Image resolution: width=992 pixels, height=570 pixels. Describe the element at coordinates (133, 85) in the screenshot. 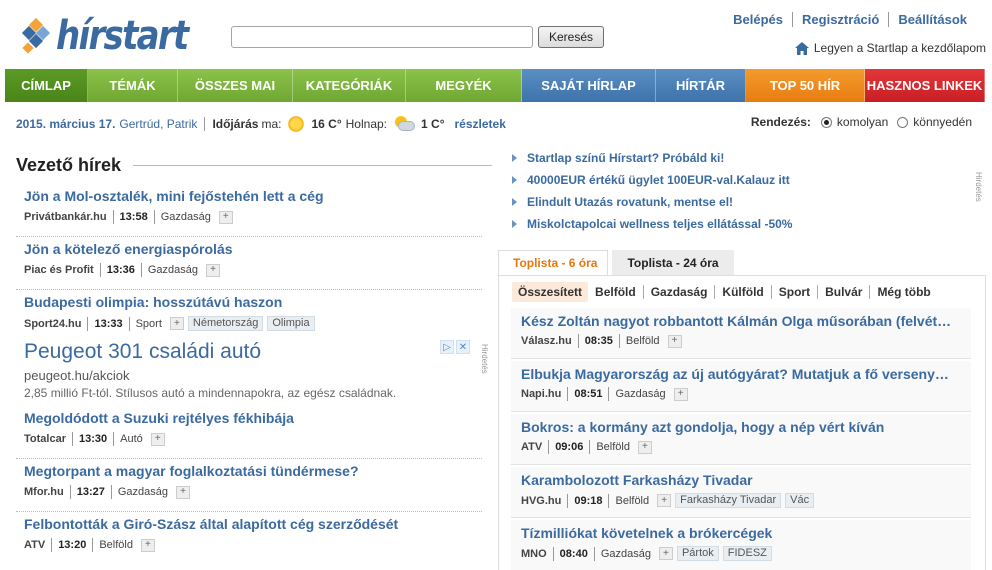

I see `nav-temak: TÉMÁK` at that location.